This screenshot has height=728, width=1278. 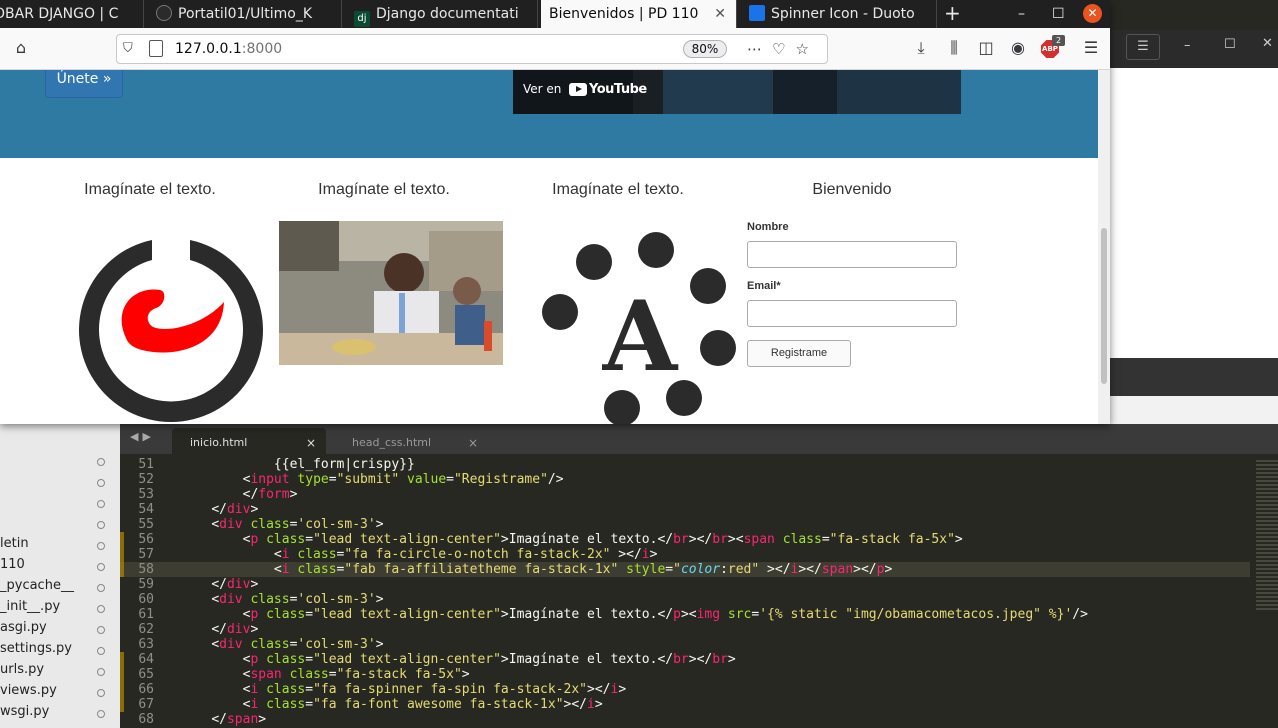 I want to click on code-token: "submit", so click(x=368, y=479).